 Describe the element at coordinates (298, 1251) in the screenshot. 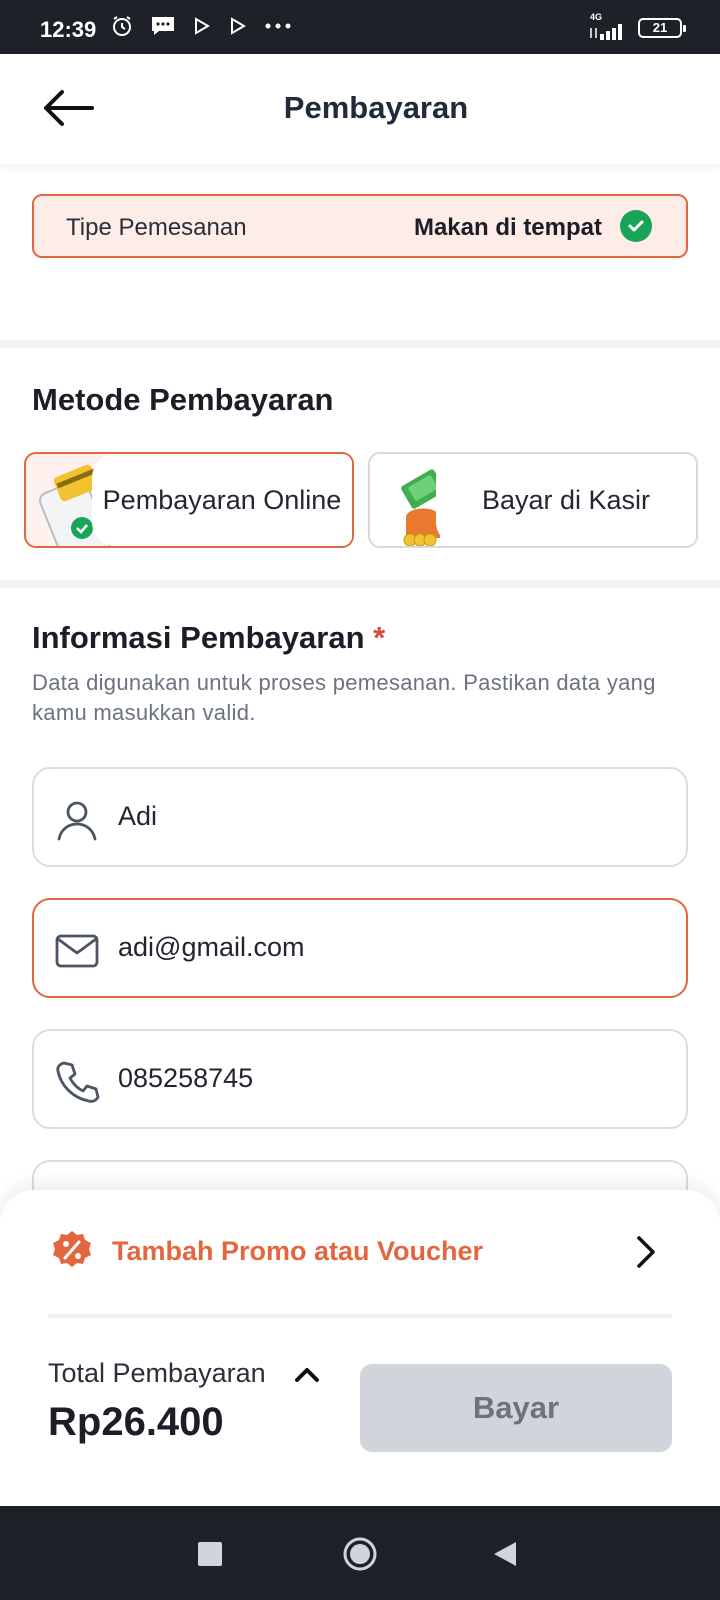

I see `promo-voucher-label: Tambah Promo atau Voucher` at that location.